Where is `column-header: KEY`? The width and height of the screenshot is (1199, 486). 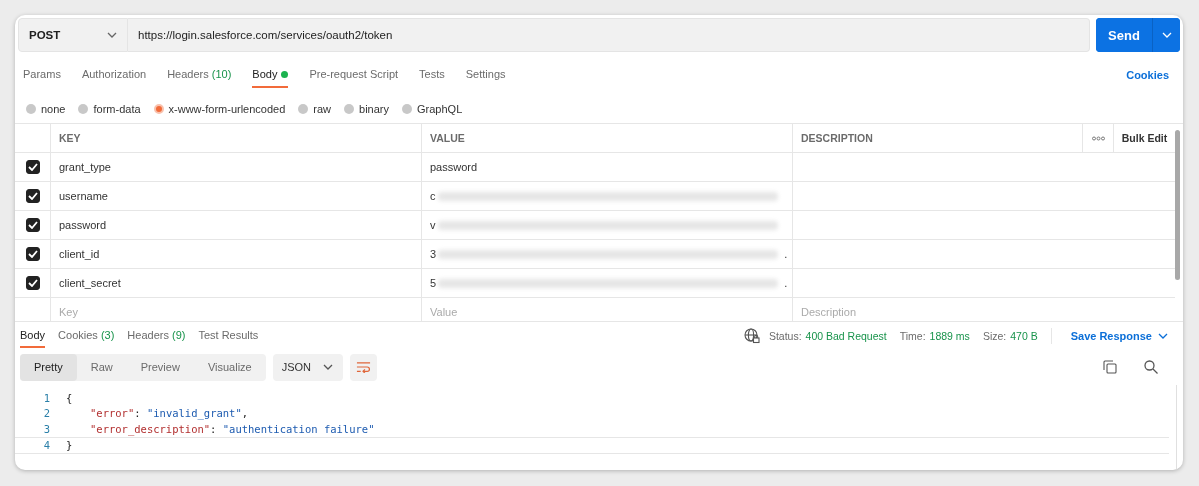 column-header: KEY is located at coordinates (236, 138).